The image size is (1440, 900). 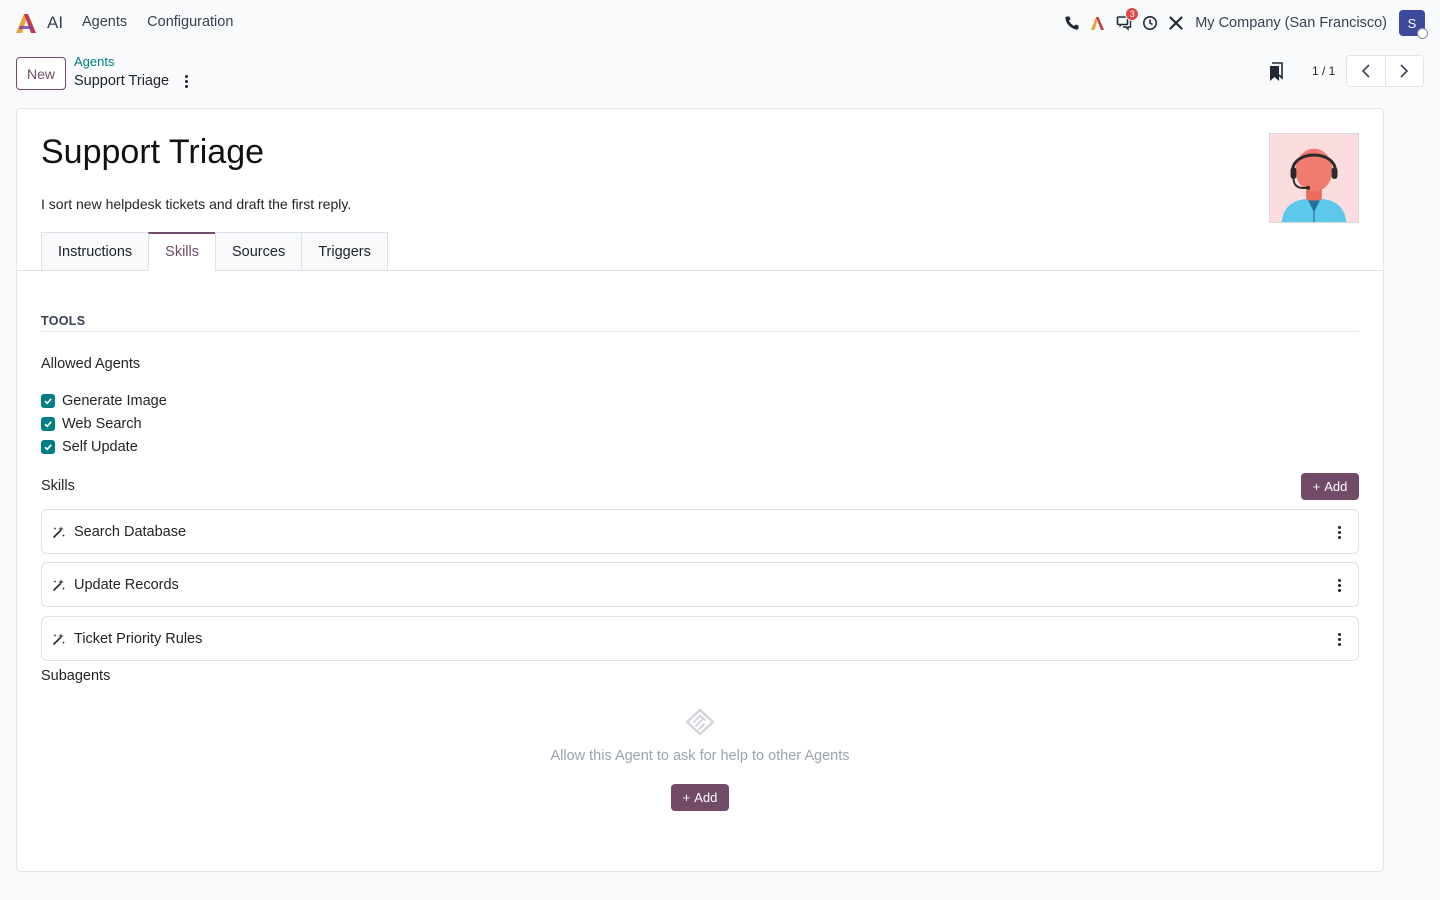 I want to click on allowed-agent-generate-image: Generate Image, so click(x=104, y=401).